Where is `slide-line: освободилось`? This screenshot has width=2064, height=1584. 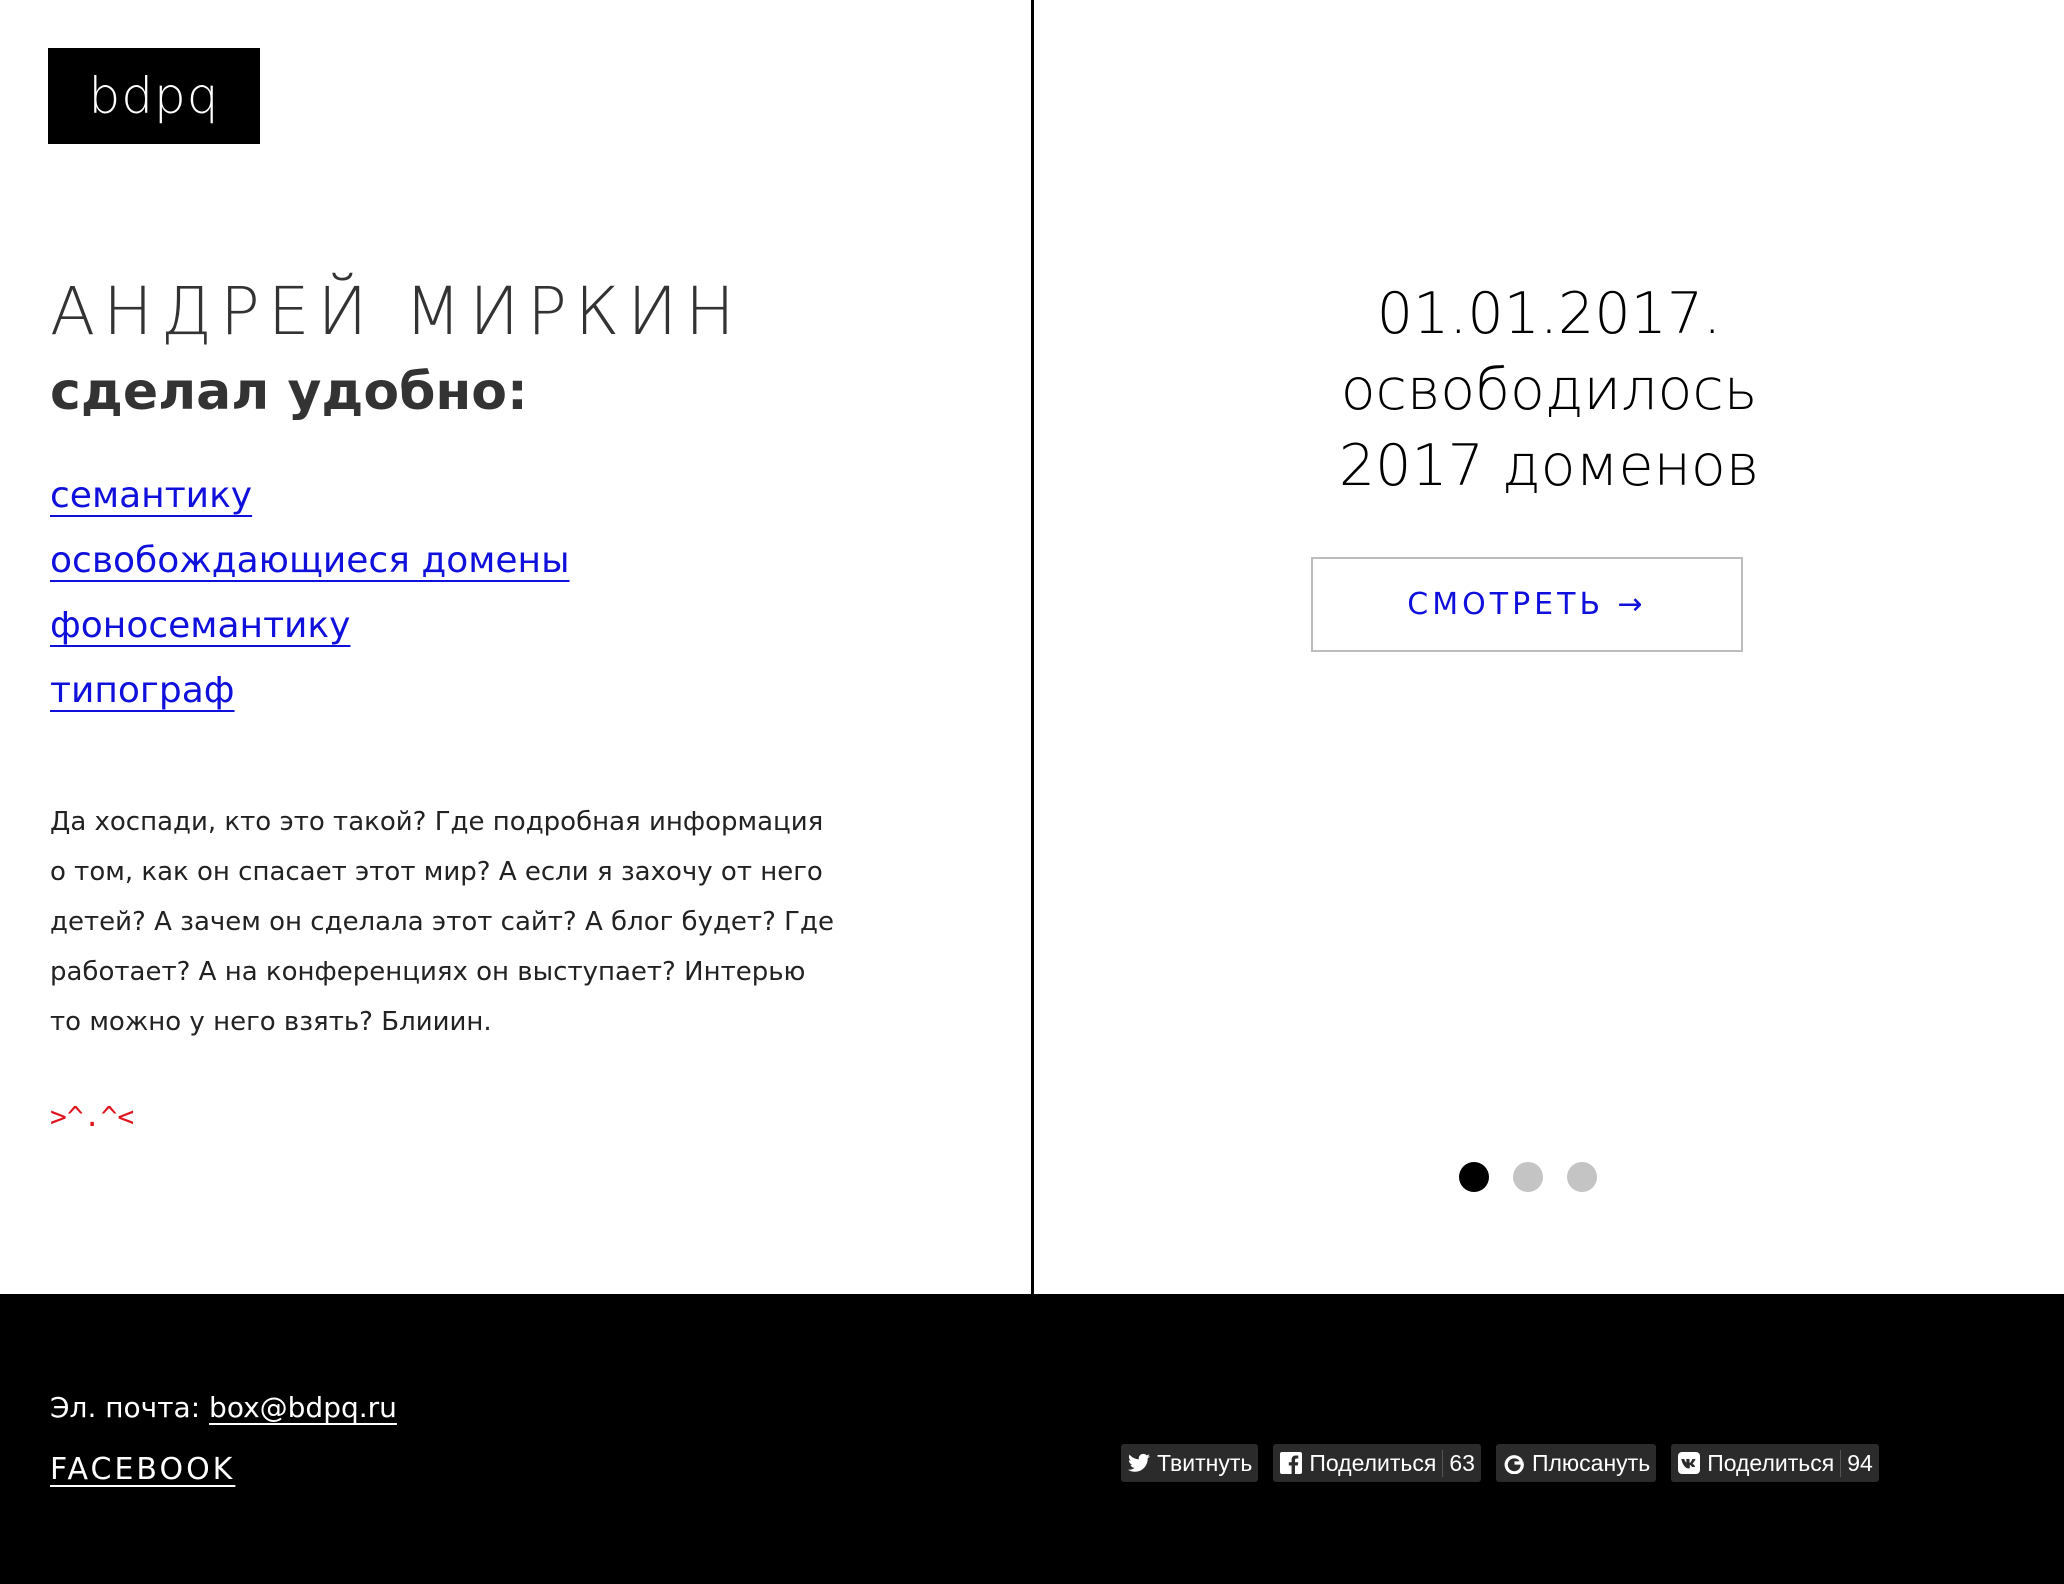 slide-line: освободилось is located at coordinates (1549, 390).